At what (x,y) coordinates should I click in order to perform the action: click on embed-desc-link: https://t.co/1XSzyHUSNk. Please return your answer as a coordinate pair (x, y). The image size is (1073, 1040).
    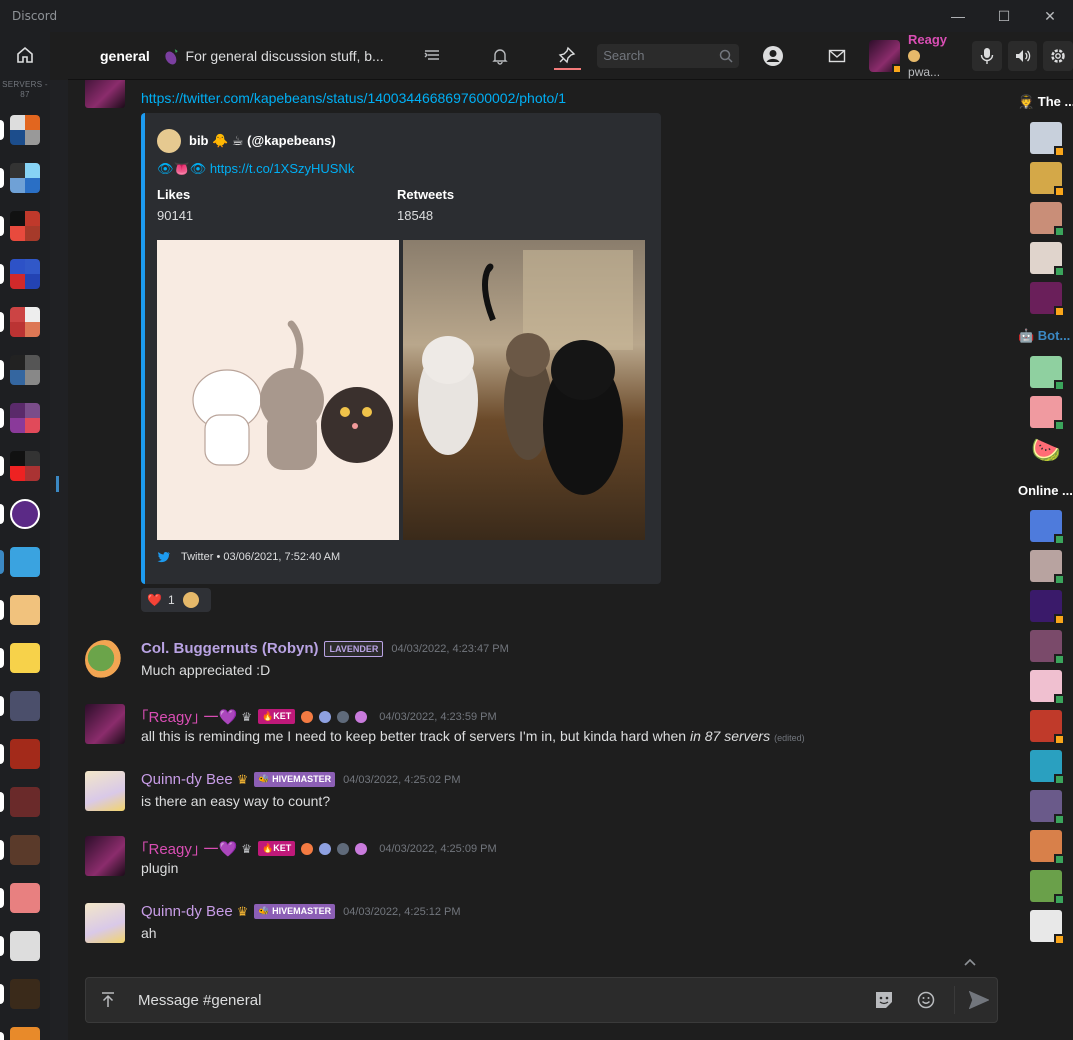
    Looking at the image, I should click on (282, 168).